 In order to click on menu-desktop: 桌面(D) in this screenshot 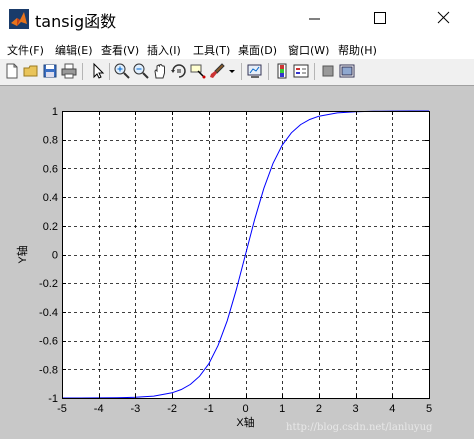, I will do `click(257, 50)`.